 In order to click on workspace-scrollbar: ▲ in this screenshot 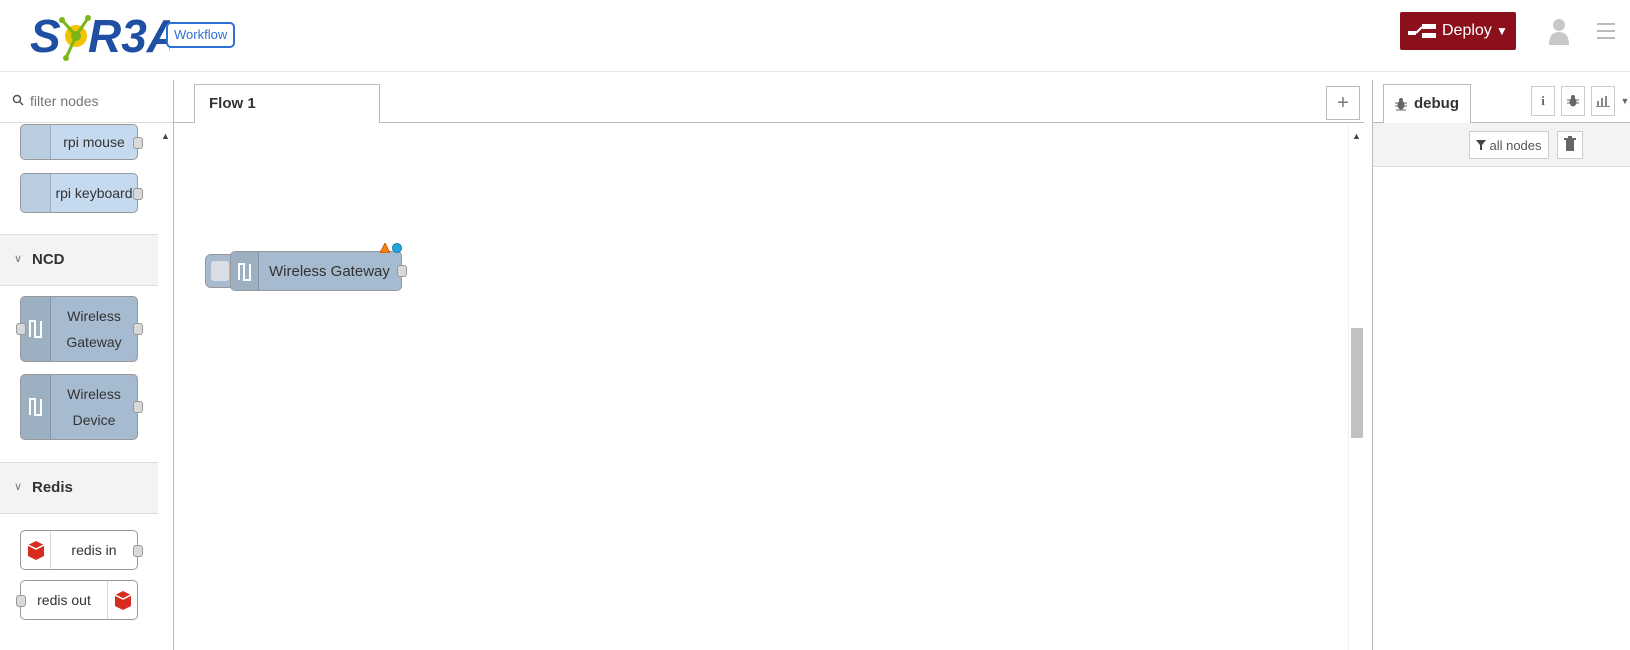, I will do `click(1356, 386)`.